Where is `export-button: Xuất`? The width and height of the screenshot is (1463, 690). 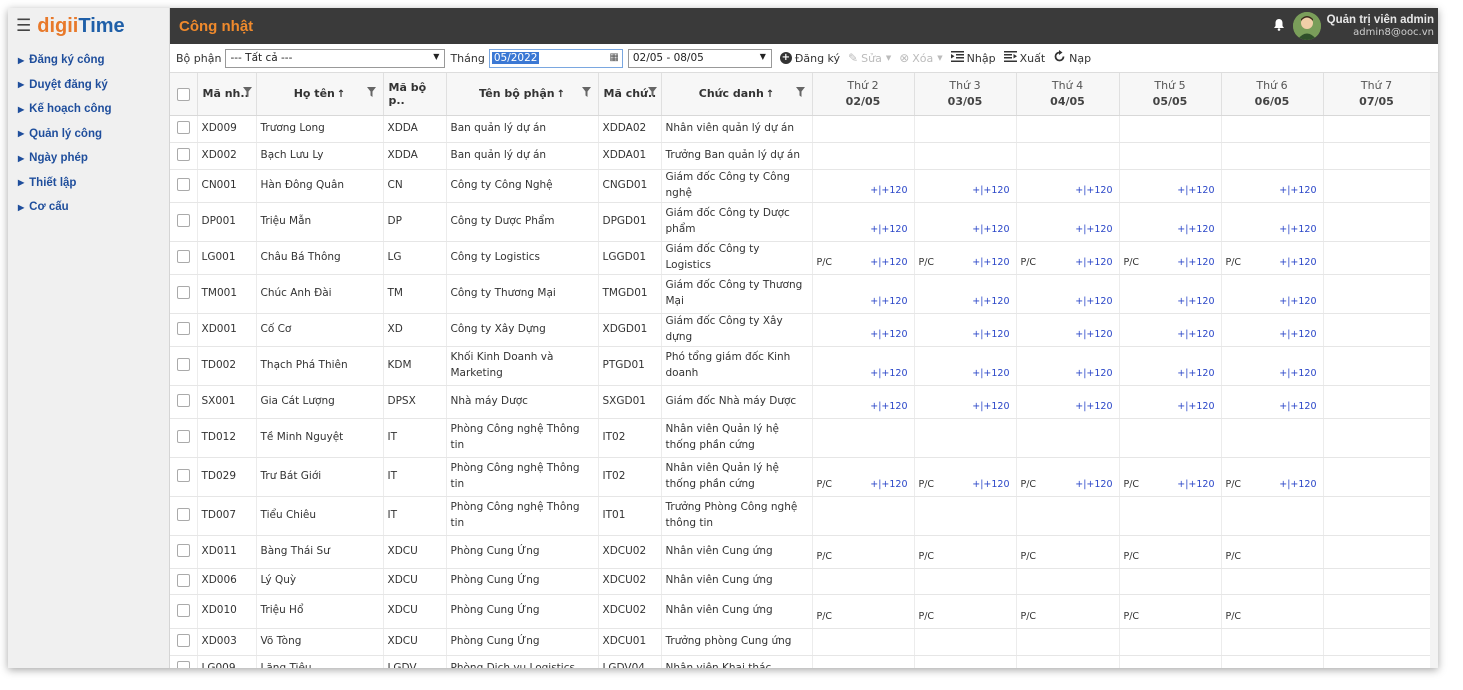
export-button: Xuất is located at coordinates (1024, 58).